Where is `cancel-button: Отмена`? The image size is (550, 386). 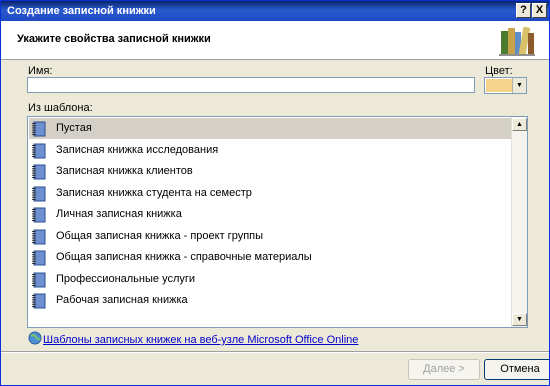
cancel-button: Отмена is located at coordinates (516, 369).